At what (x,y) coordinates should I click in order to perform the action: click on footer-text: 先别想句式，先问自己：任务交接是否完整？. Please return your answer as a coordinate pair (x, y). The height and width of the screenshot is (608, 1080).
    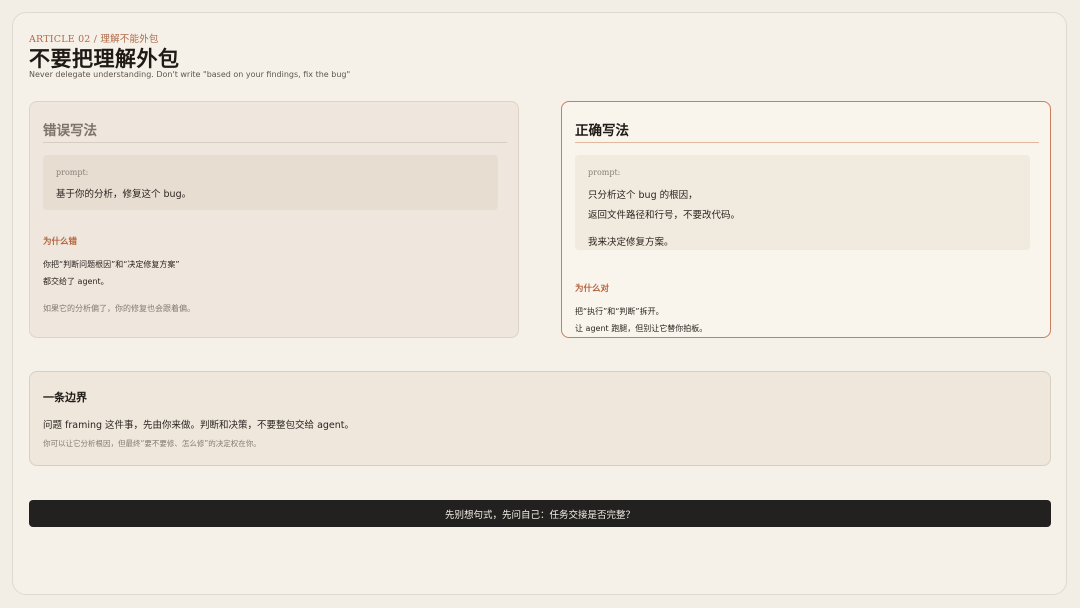
    Looking at the image, I should click on (539, 515).